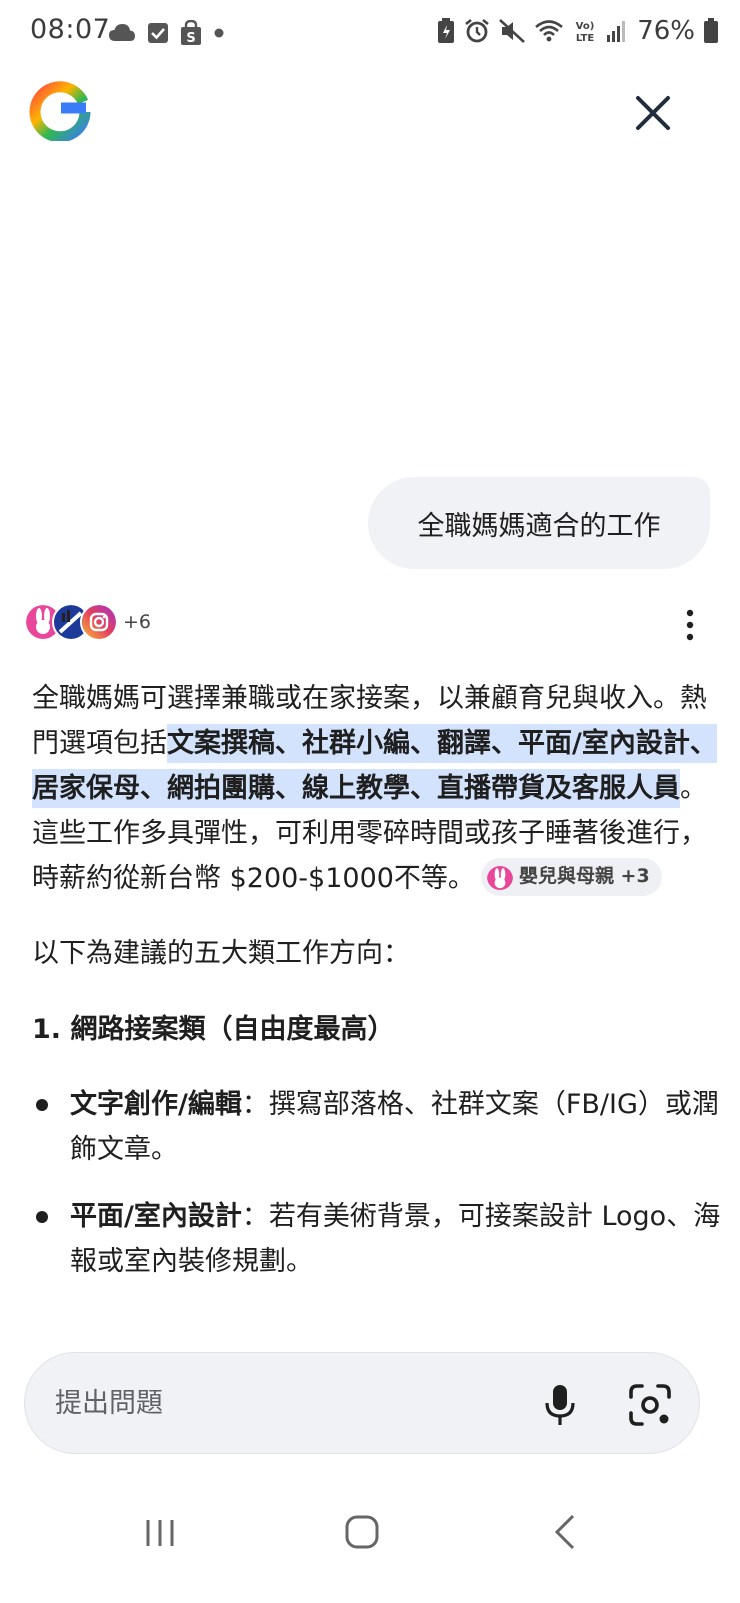  I want to click on scroll-fade, so click(370, 1320).